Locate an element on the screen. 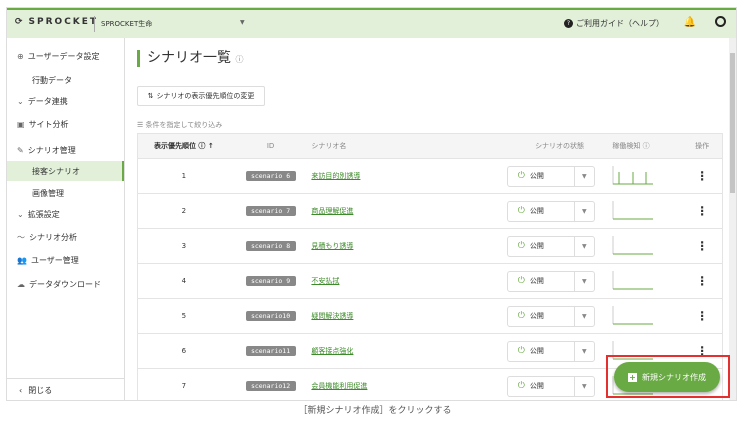 This screenshot has height=421, width=750. account-icon is located at coordinates (720, 21).